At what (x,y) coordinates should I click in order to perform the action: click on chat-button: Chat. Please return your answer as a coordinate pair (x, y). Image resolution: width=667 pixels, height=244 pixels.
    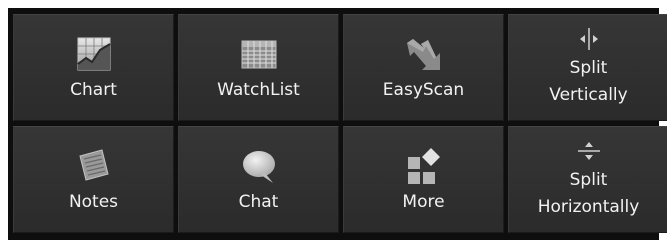
    Looking at the image, I should click on (258, 179).